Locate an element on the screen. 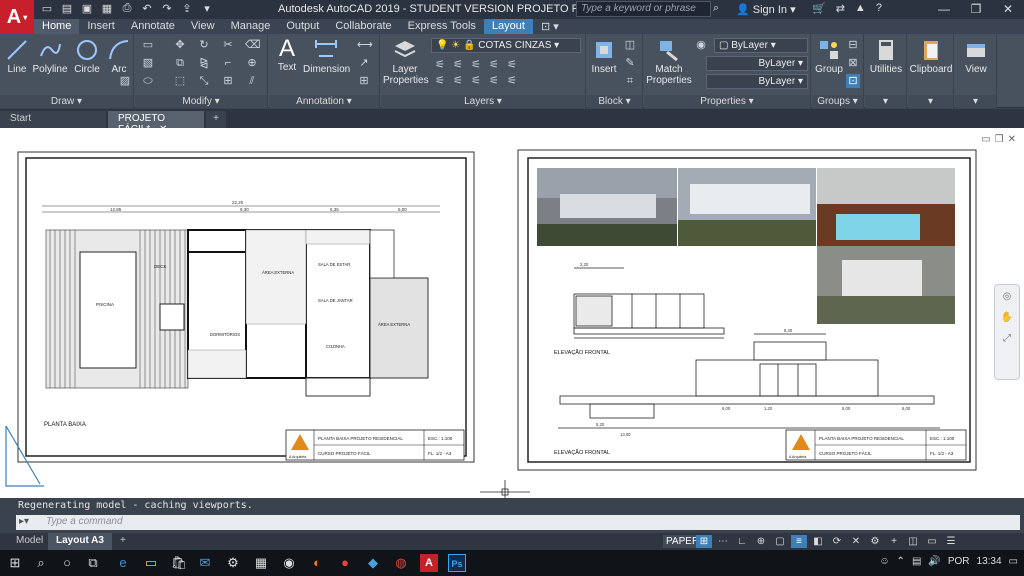  snap-icon: ⋯ is located at coordinates (723, 541).